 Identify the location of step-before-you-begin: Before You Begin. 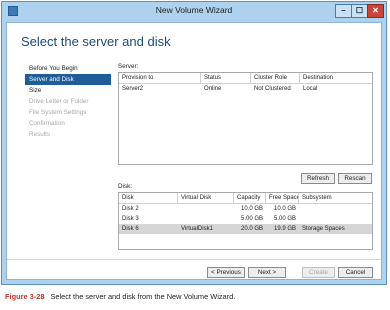
(68, 68).